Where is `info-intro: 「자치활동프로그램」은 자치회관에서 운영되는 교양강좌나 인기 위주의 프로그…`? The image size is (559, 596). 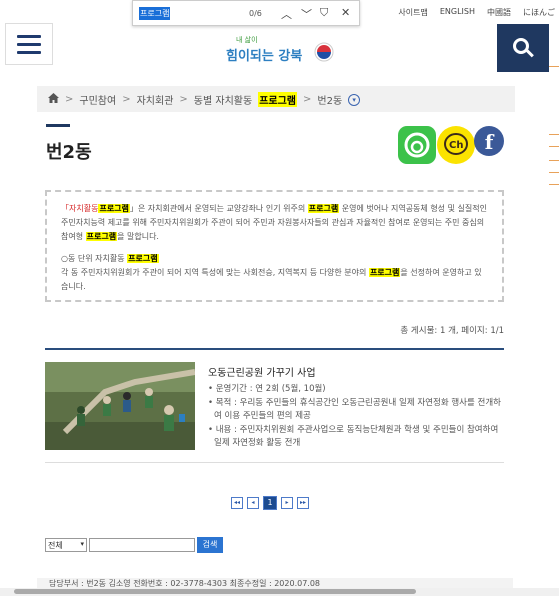
info-intro: 「자치활동프로그램」은 자치회관에서 운영되는 교양강좌나 인기 위주의 프로그… is located at coordinates (274, 222).